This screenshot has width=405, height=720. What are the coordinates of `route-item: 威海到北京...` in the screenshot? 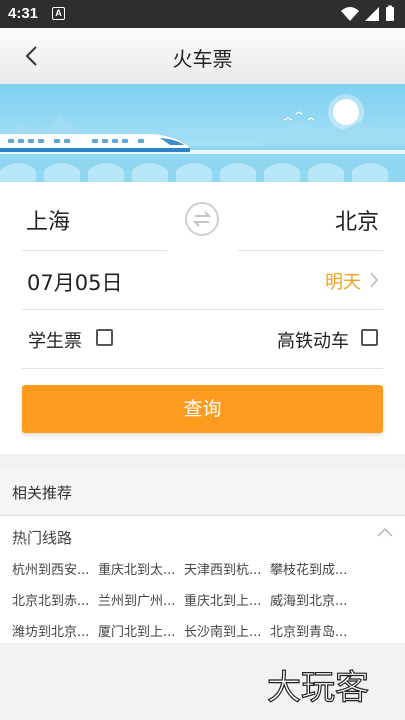 It's located at (311, 599).